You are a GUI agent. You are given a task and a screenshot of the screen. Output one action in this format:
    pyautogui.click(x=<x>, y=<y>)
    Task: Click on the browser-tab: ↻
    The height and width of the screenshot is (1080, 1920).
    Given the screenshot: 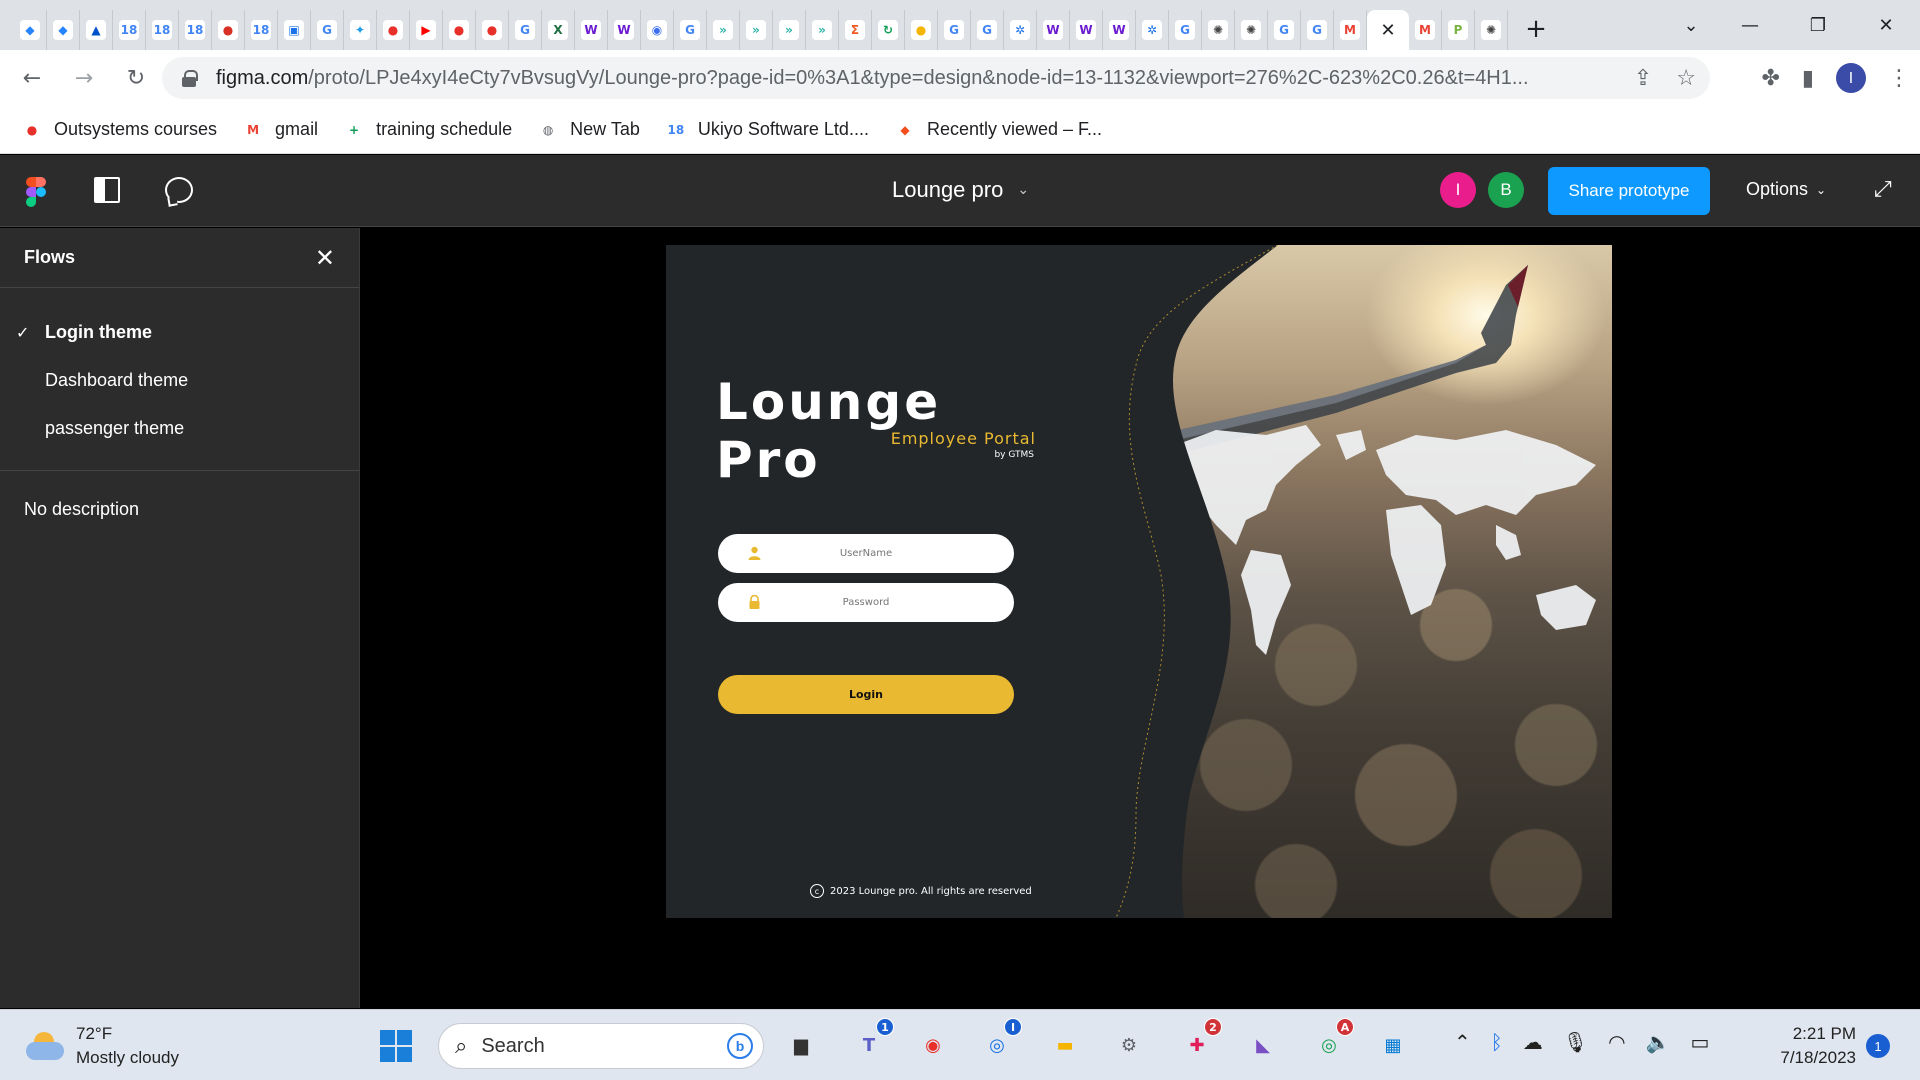 What is the action you would take?
    pyautogui.click(x=888, y=30)
    